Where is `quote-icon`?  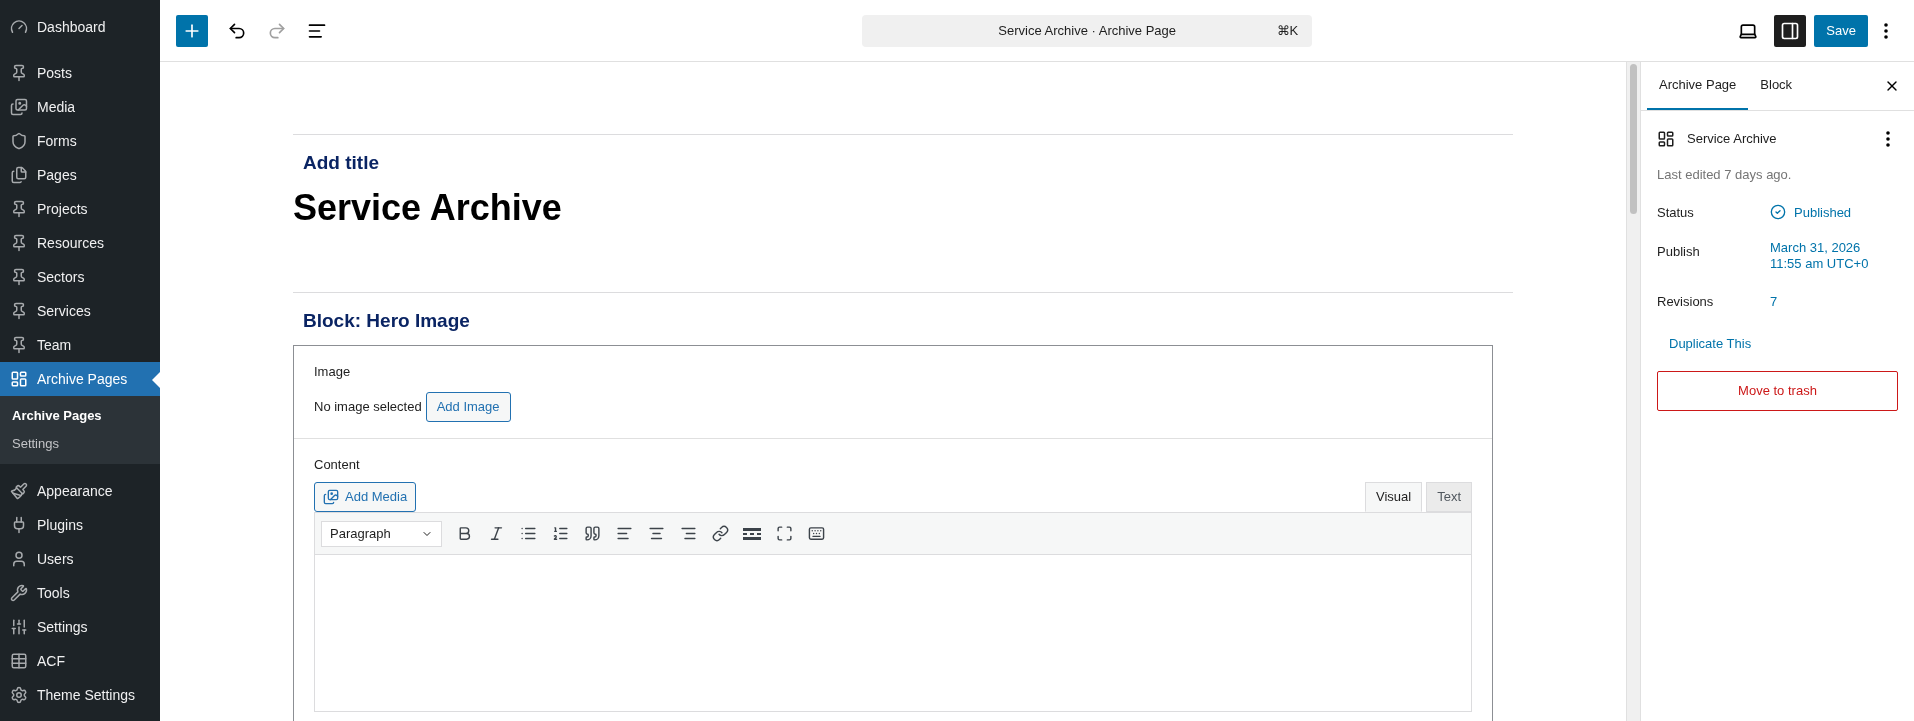
quote-icon is located at coordinates (592, 533).